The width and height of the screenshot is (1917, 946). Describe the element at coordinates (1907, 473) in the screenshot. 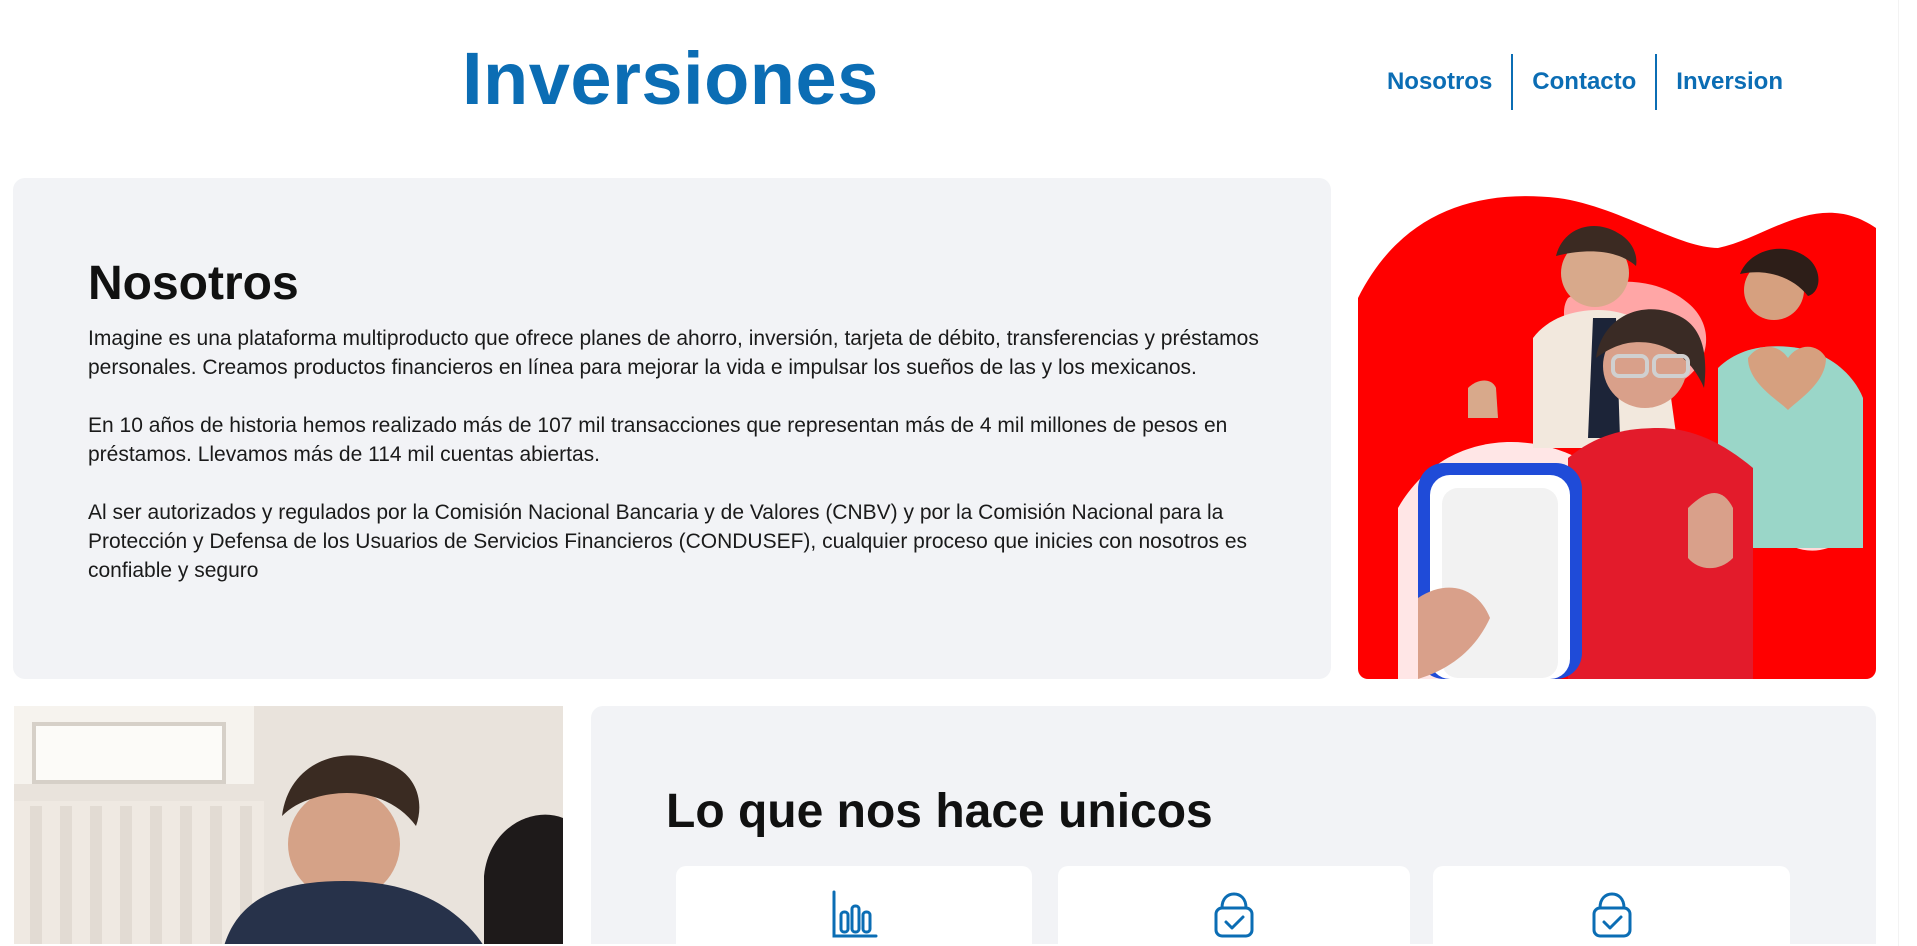

I see `vertical-scrollbar` at that location.